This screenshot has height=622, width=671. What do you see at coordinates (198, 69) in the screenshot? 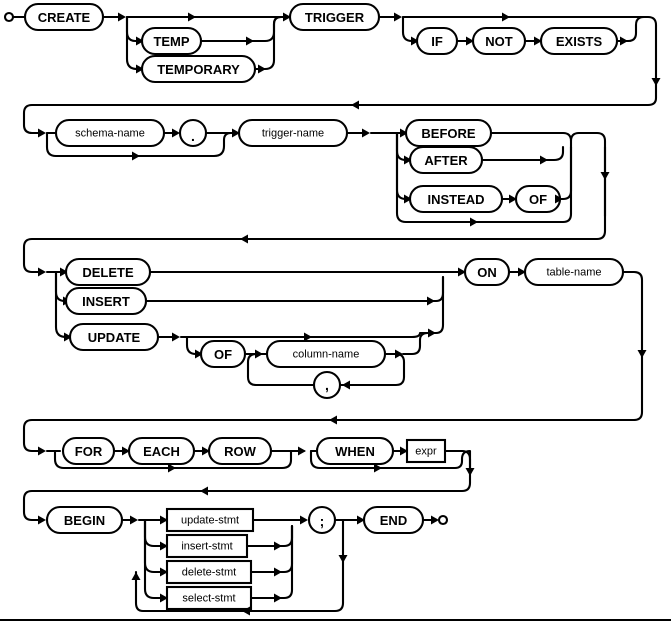
I see `n-temporary-label: TEMPORARY` at bounding box center [198, 69].